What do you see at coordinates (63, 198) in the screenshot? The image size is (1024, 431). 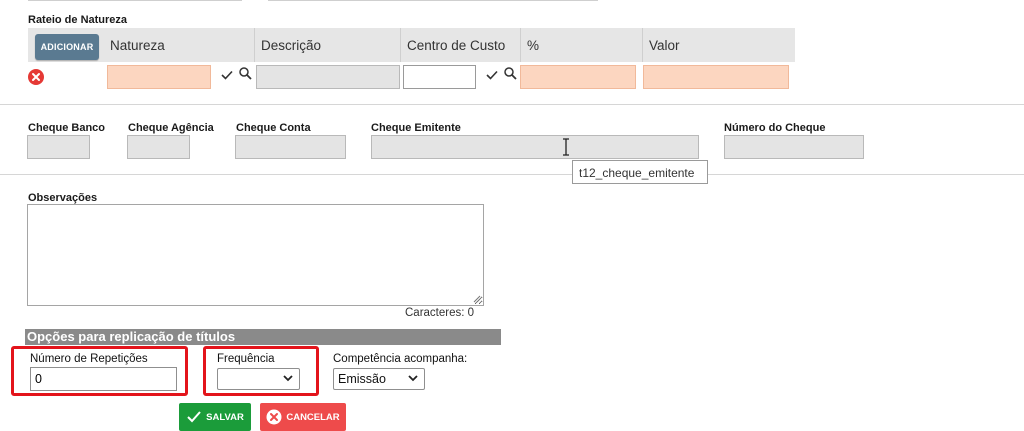 I see `observacoes-label: Observações` at bounding box center [63, 198].